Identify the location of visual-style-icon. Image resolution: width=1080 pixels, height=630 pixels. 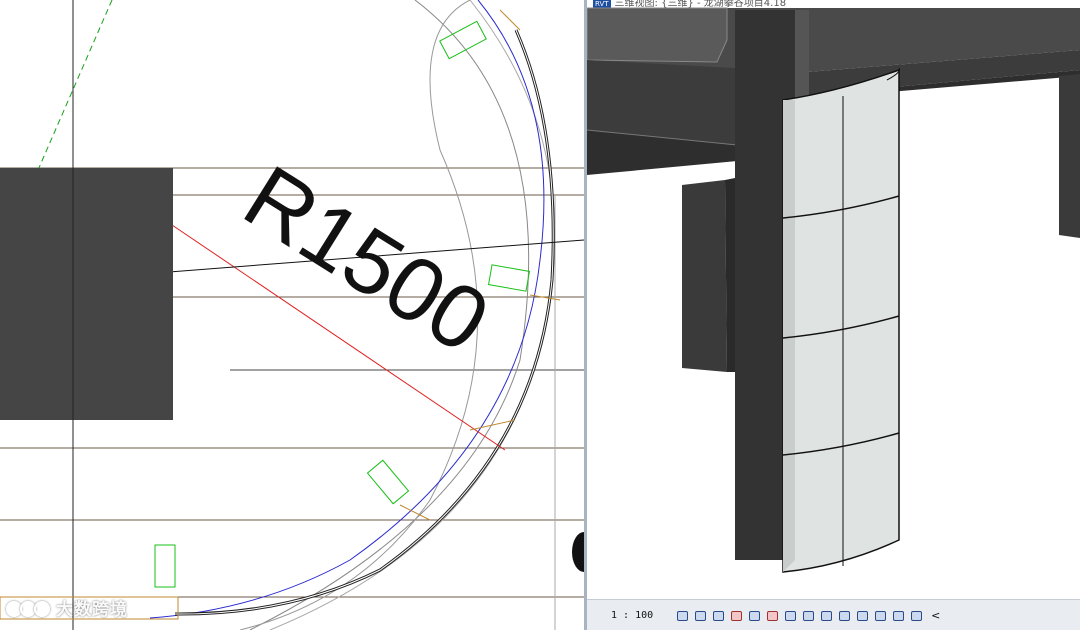
(700, 615).